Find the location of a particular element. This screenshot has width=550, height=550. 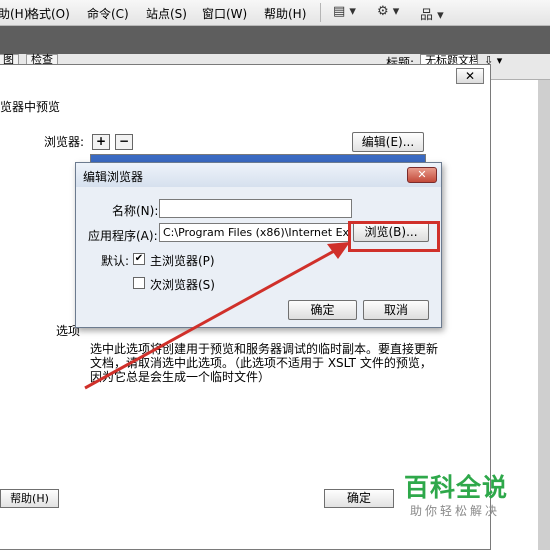

browsers-label: 浏览器: is located at coordinates (64, 142).